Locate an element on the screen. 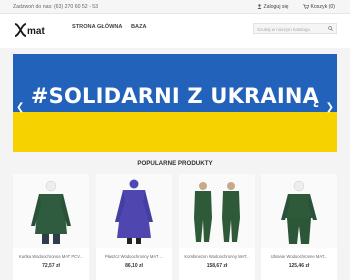  search-placeholder: Szukaj w naszym katalogu is located at coordinates (284, 29).